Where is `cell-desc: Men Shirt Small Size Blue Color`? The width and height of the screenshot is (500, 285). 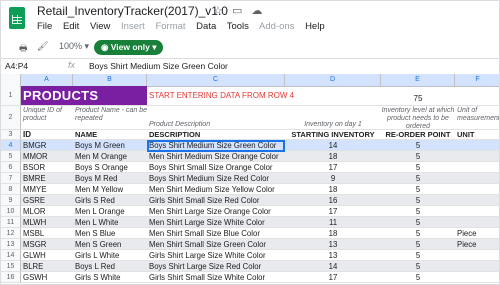
cell-desc: Men Shirt Small Size Blue Color is located at coordinates (216, 233).